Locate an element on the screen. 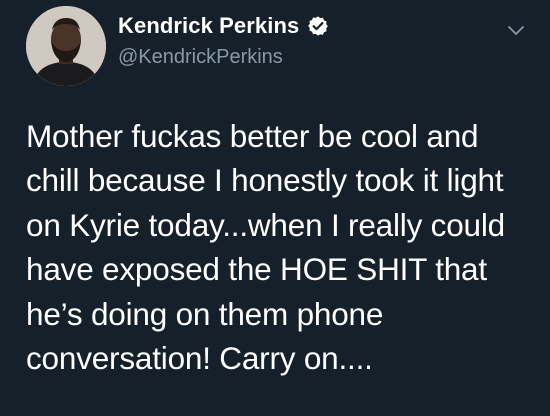  user-info: Kendrick Perkins @KendrickPerkins is located at coordinates (223, 40).